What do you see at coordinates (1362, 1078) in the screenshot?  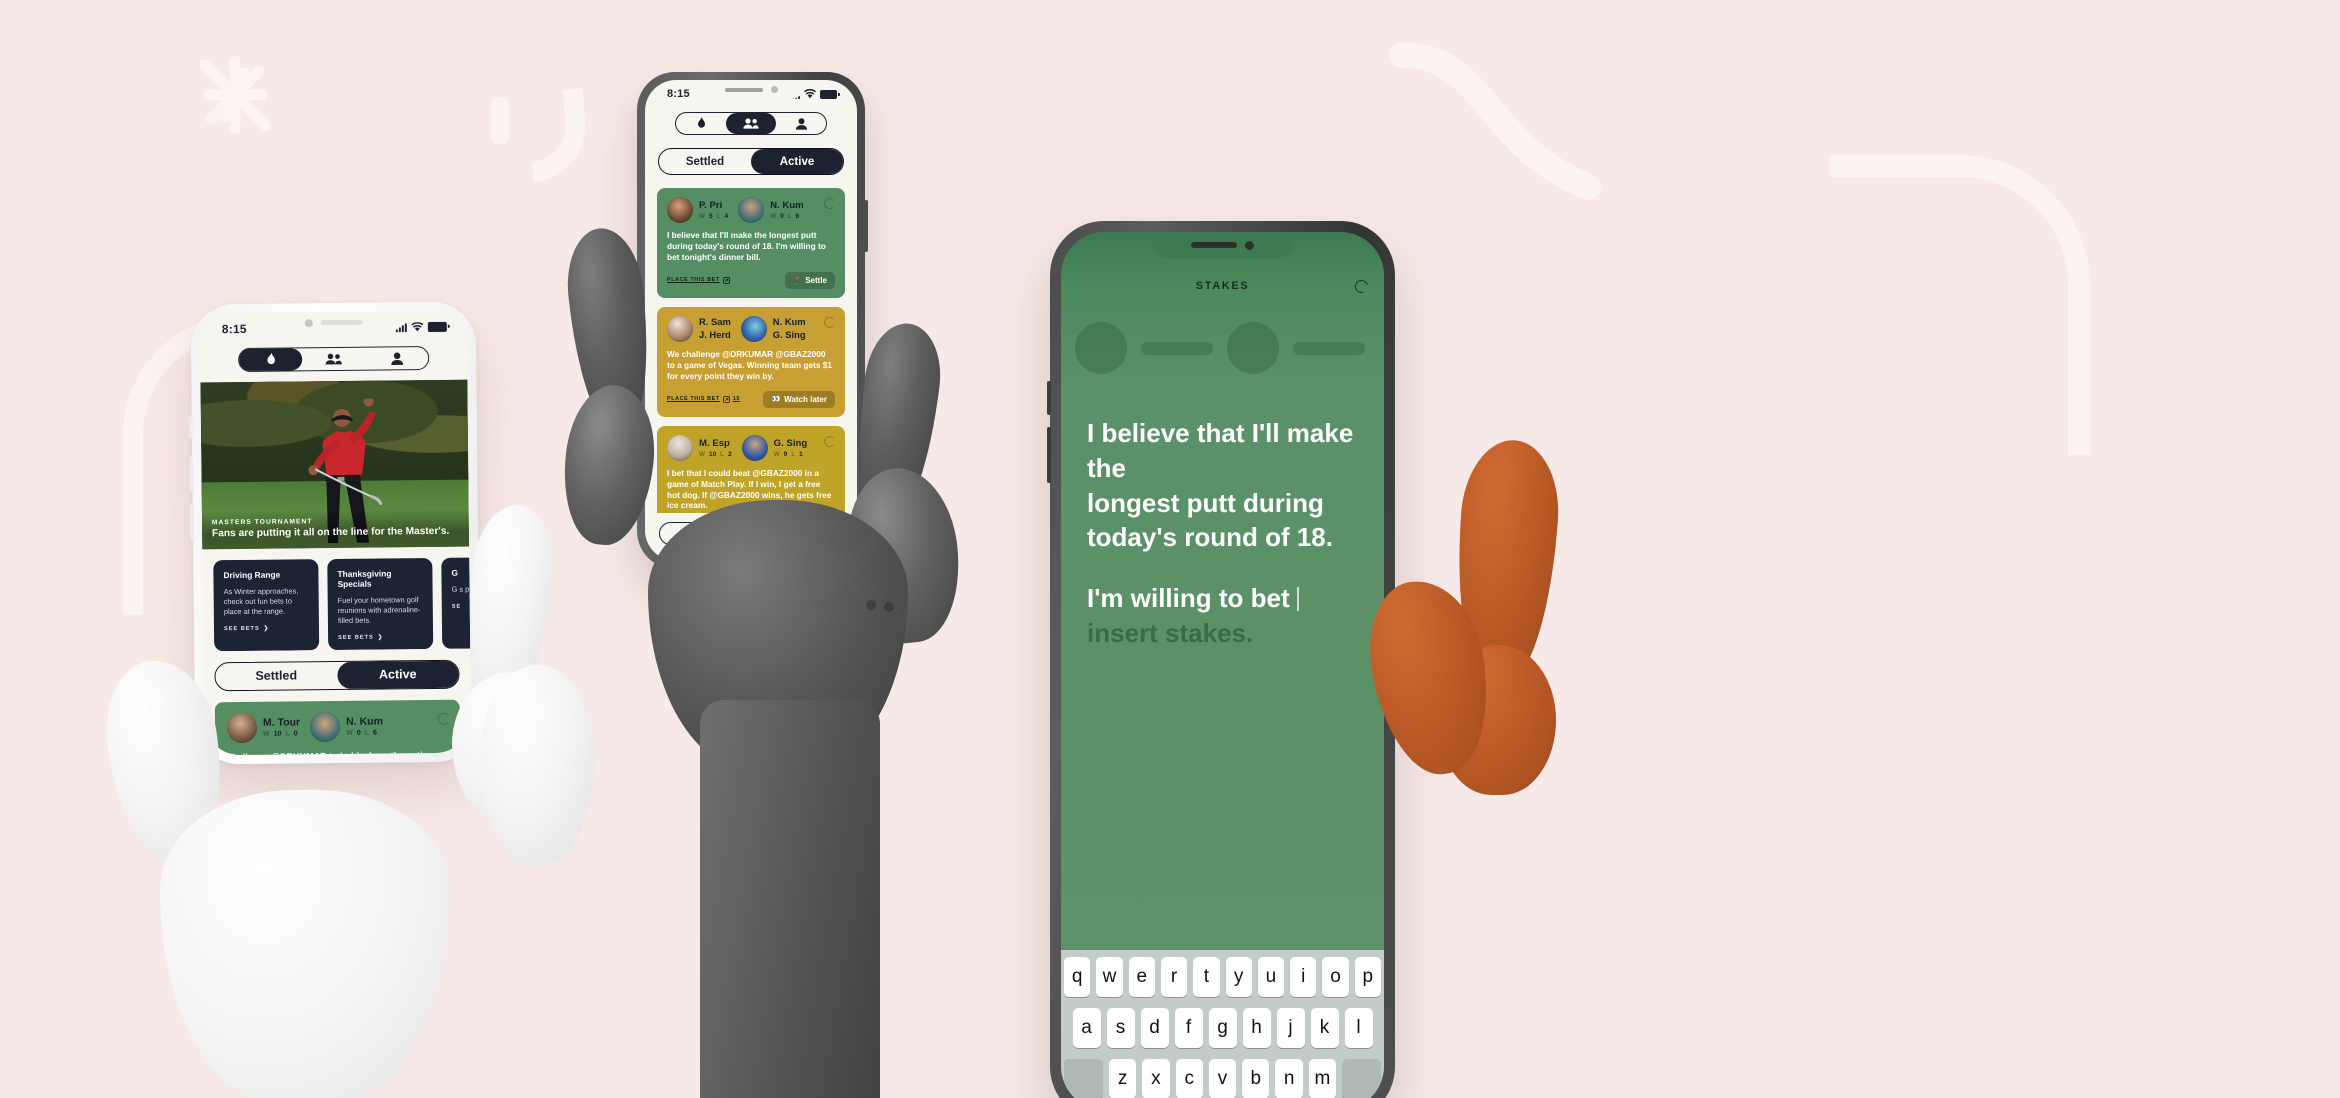 I see `backspace-key` at bounding box center [1362, 1078].